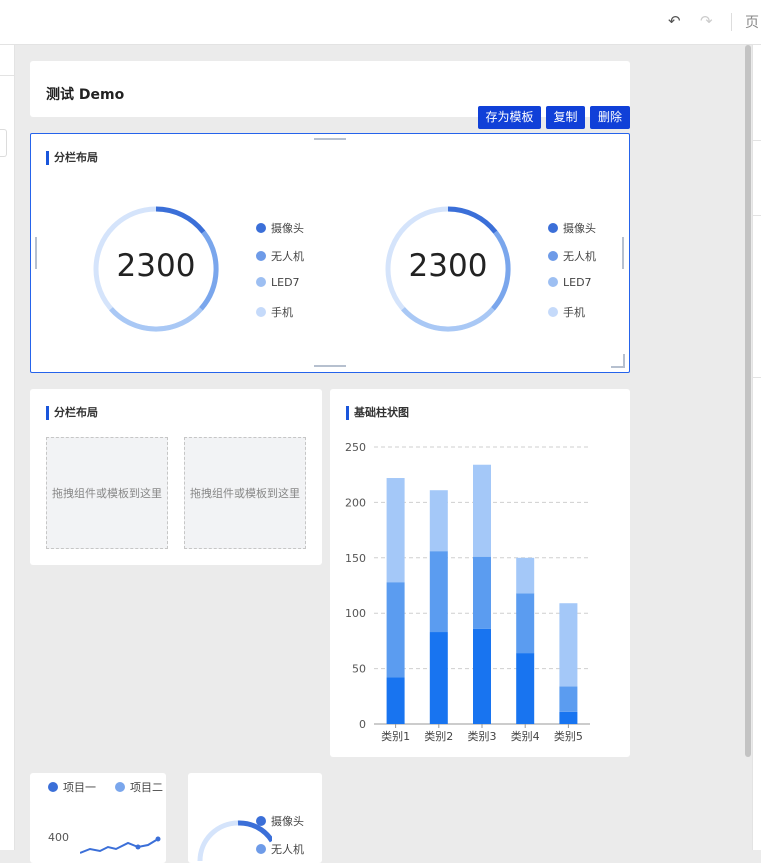 The height and width of the screenshot is (863, 761). Describe the element at coordinates (756, 447) in the screenshot. I see `right-panel` at that location.